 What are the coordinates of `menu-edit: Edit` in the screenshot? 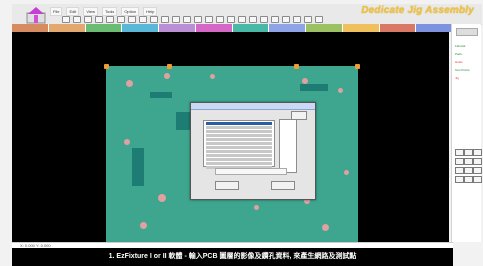 It's located at (73, 11).